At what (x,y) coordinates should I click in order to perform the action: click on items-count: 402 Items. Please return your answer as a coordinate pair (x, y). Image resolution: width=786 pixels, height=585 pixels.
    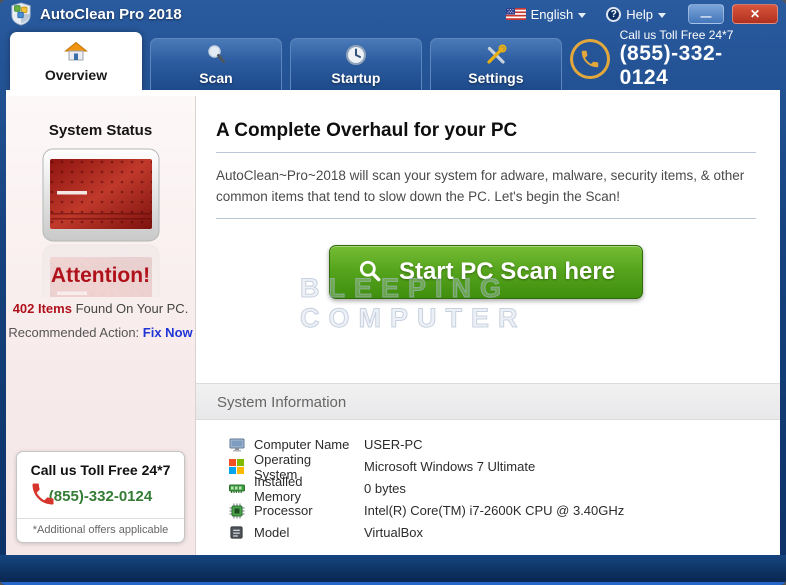
    Looking at the image, I should click on (42, 308).